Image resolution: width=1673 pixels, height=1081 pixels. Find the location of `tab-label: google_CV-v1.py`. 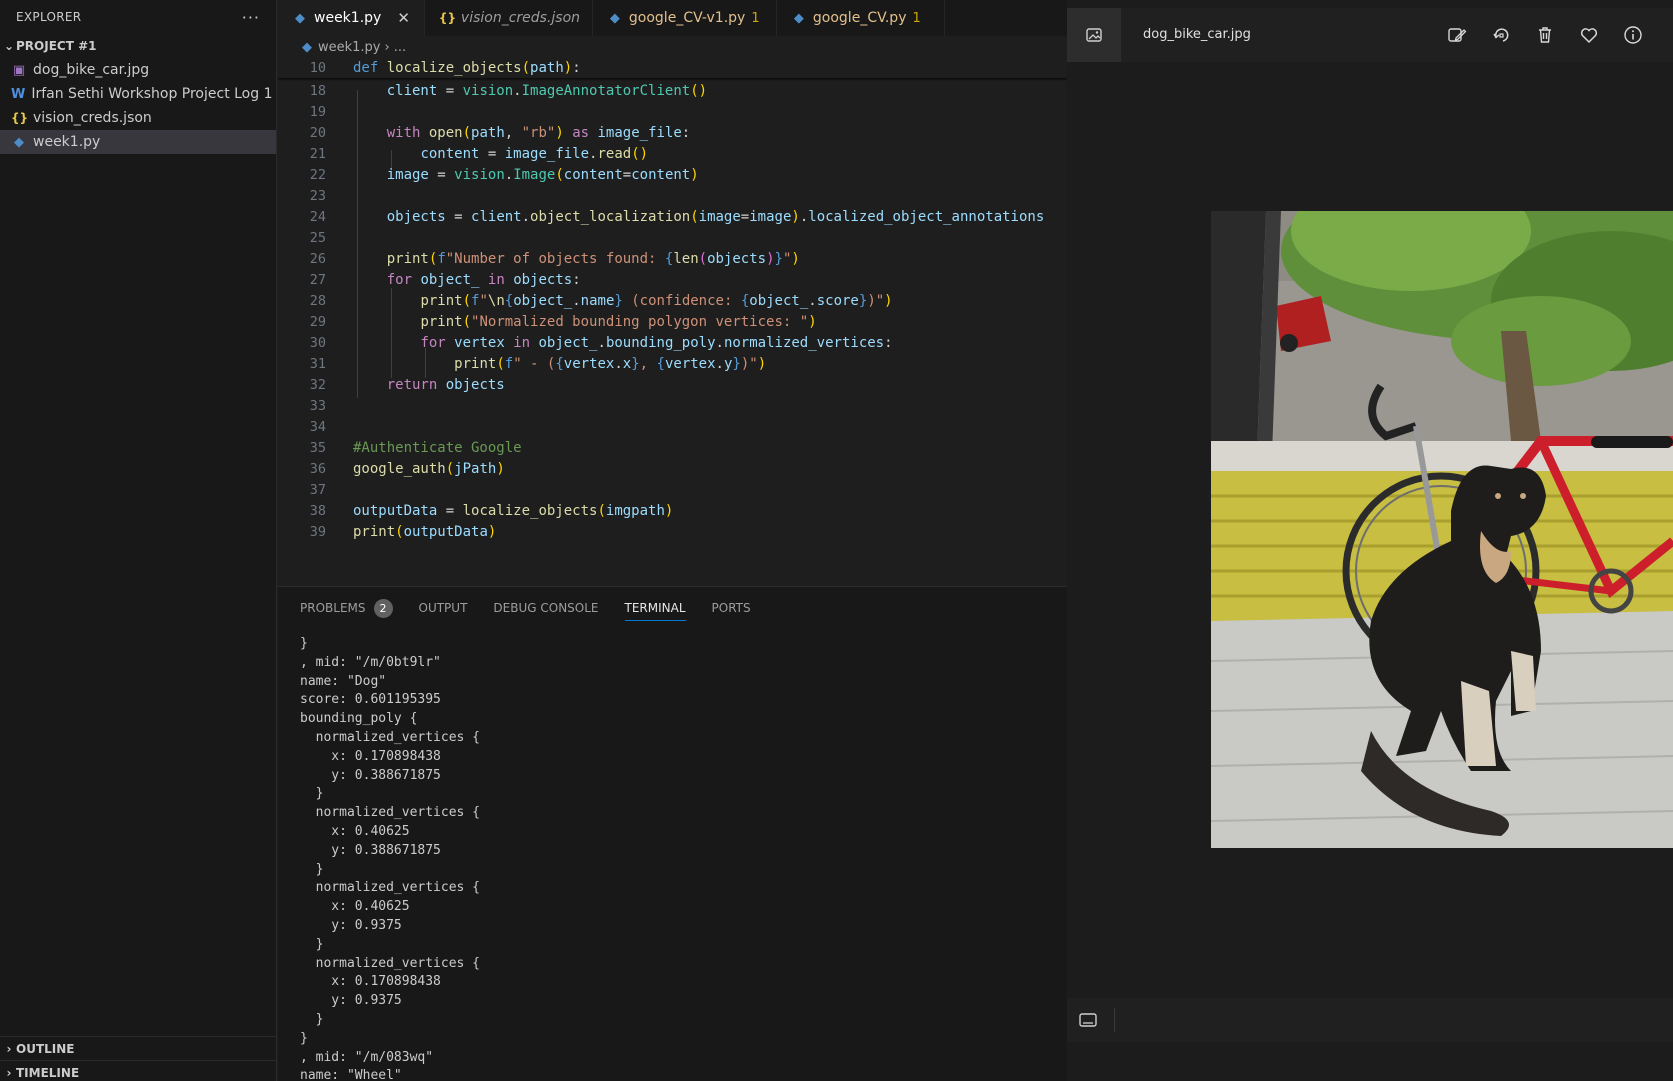

tab-label: google_CV-v1.py is located at coordinates (687, 18).